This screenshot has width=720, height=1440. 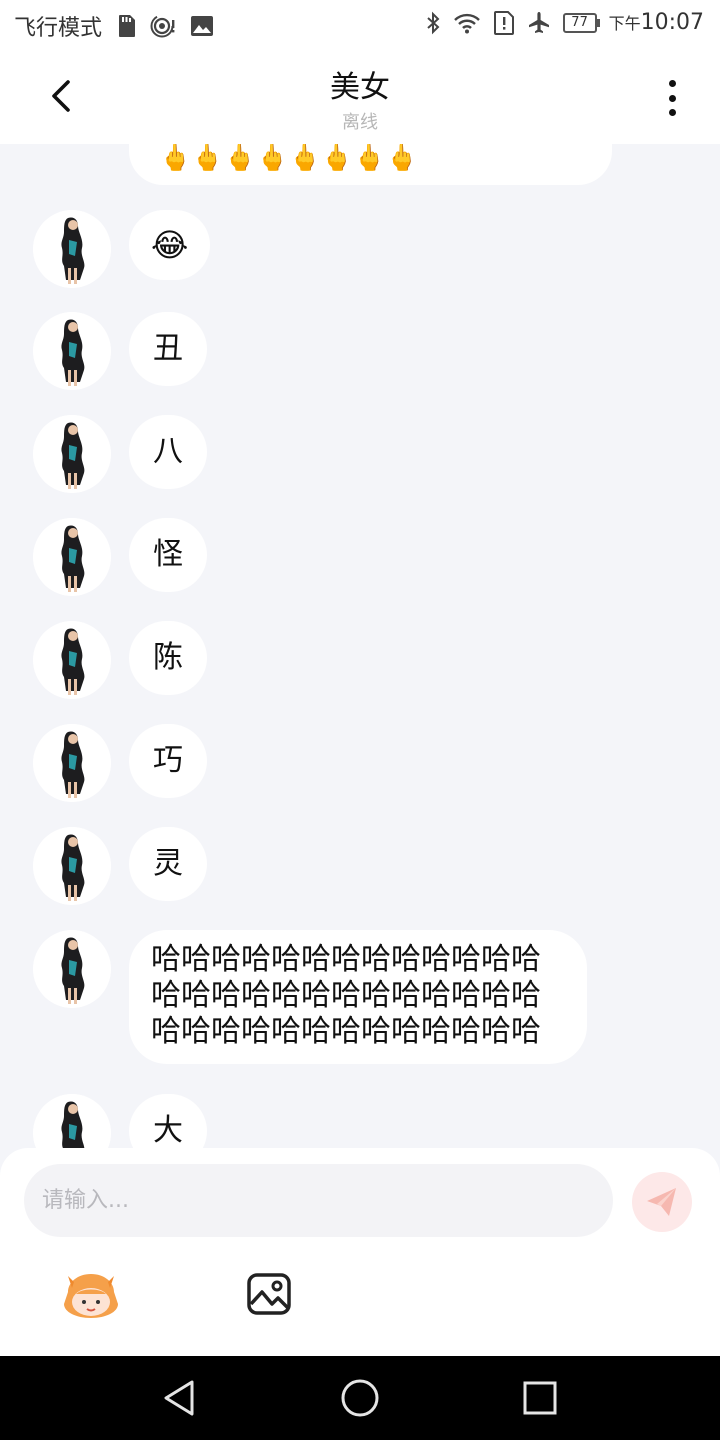 I want to click on image-button, so click(x=270, y=1295).